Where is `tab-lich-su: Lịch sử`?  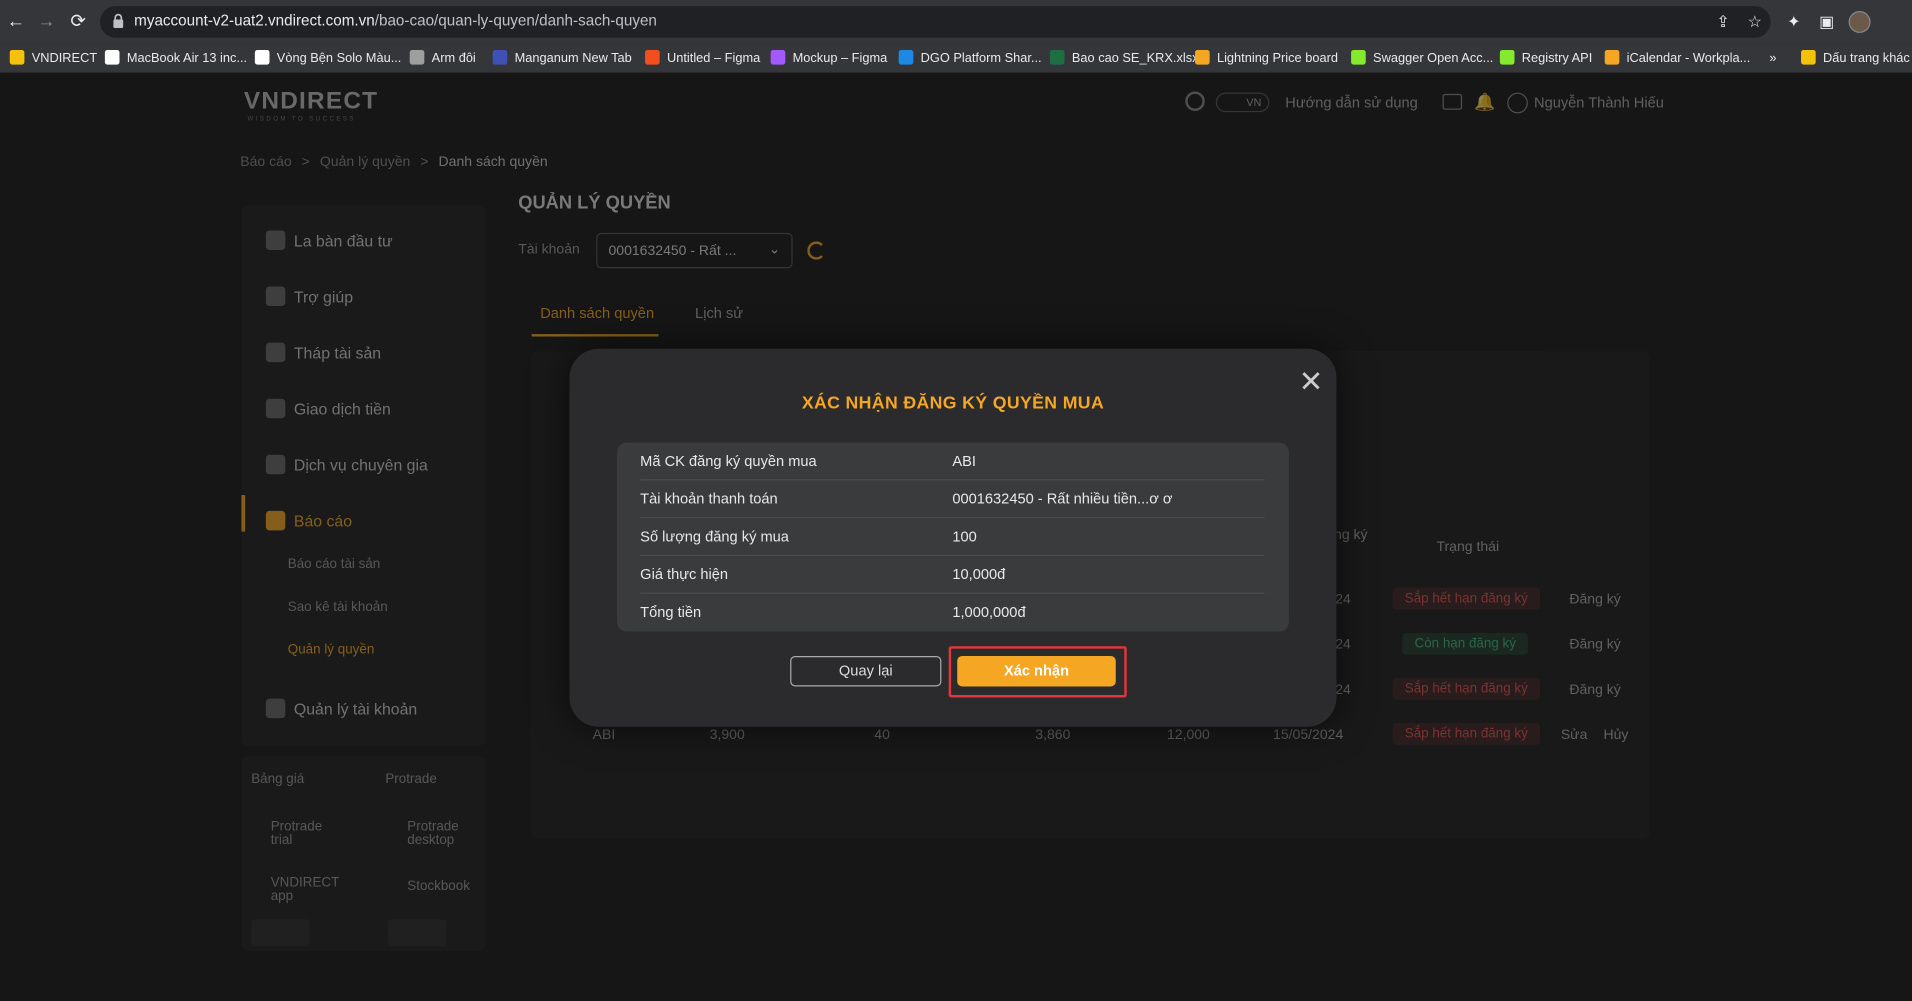
tab-lich-su: Lịch sử is located at coordinates (719, 313).